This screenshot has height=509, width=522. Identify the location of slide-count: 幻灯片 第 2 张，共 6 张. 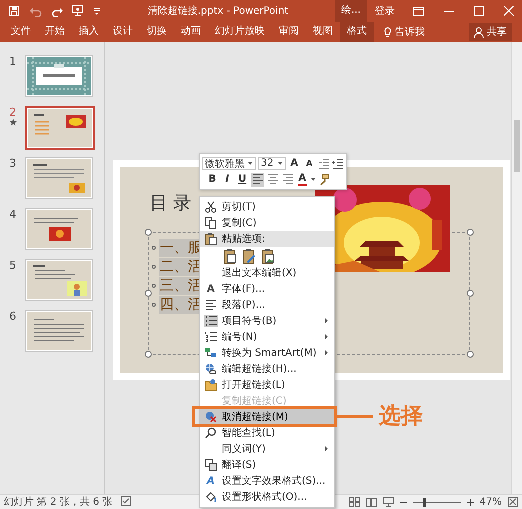
(58, 502).